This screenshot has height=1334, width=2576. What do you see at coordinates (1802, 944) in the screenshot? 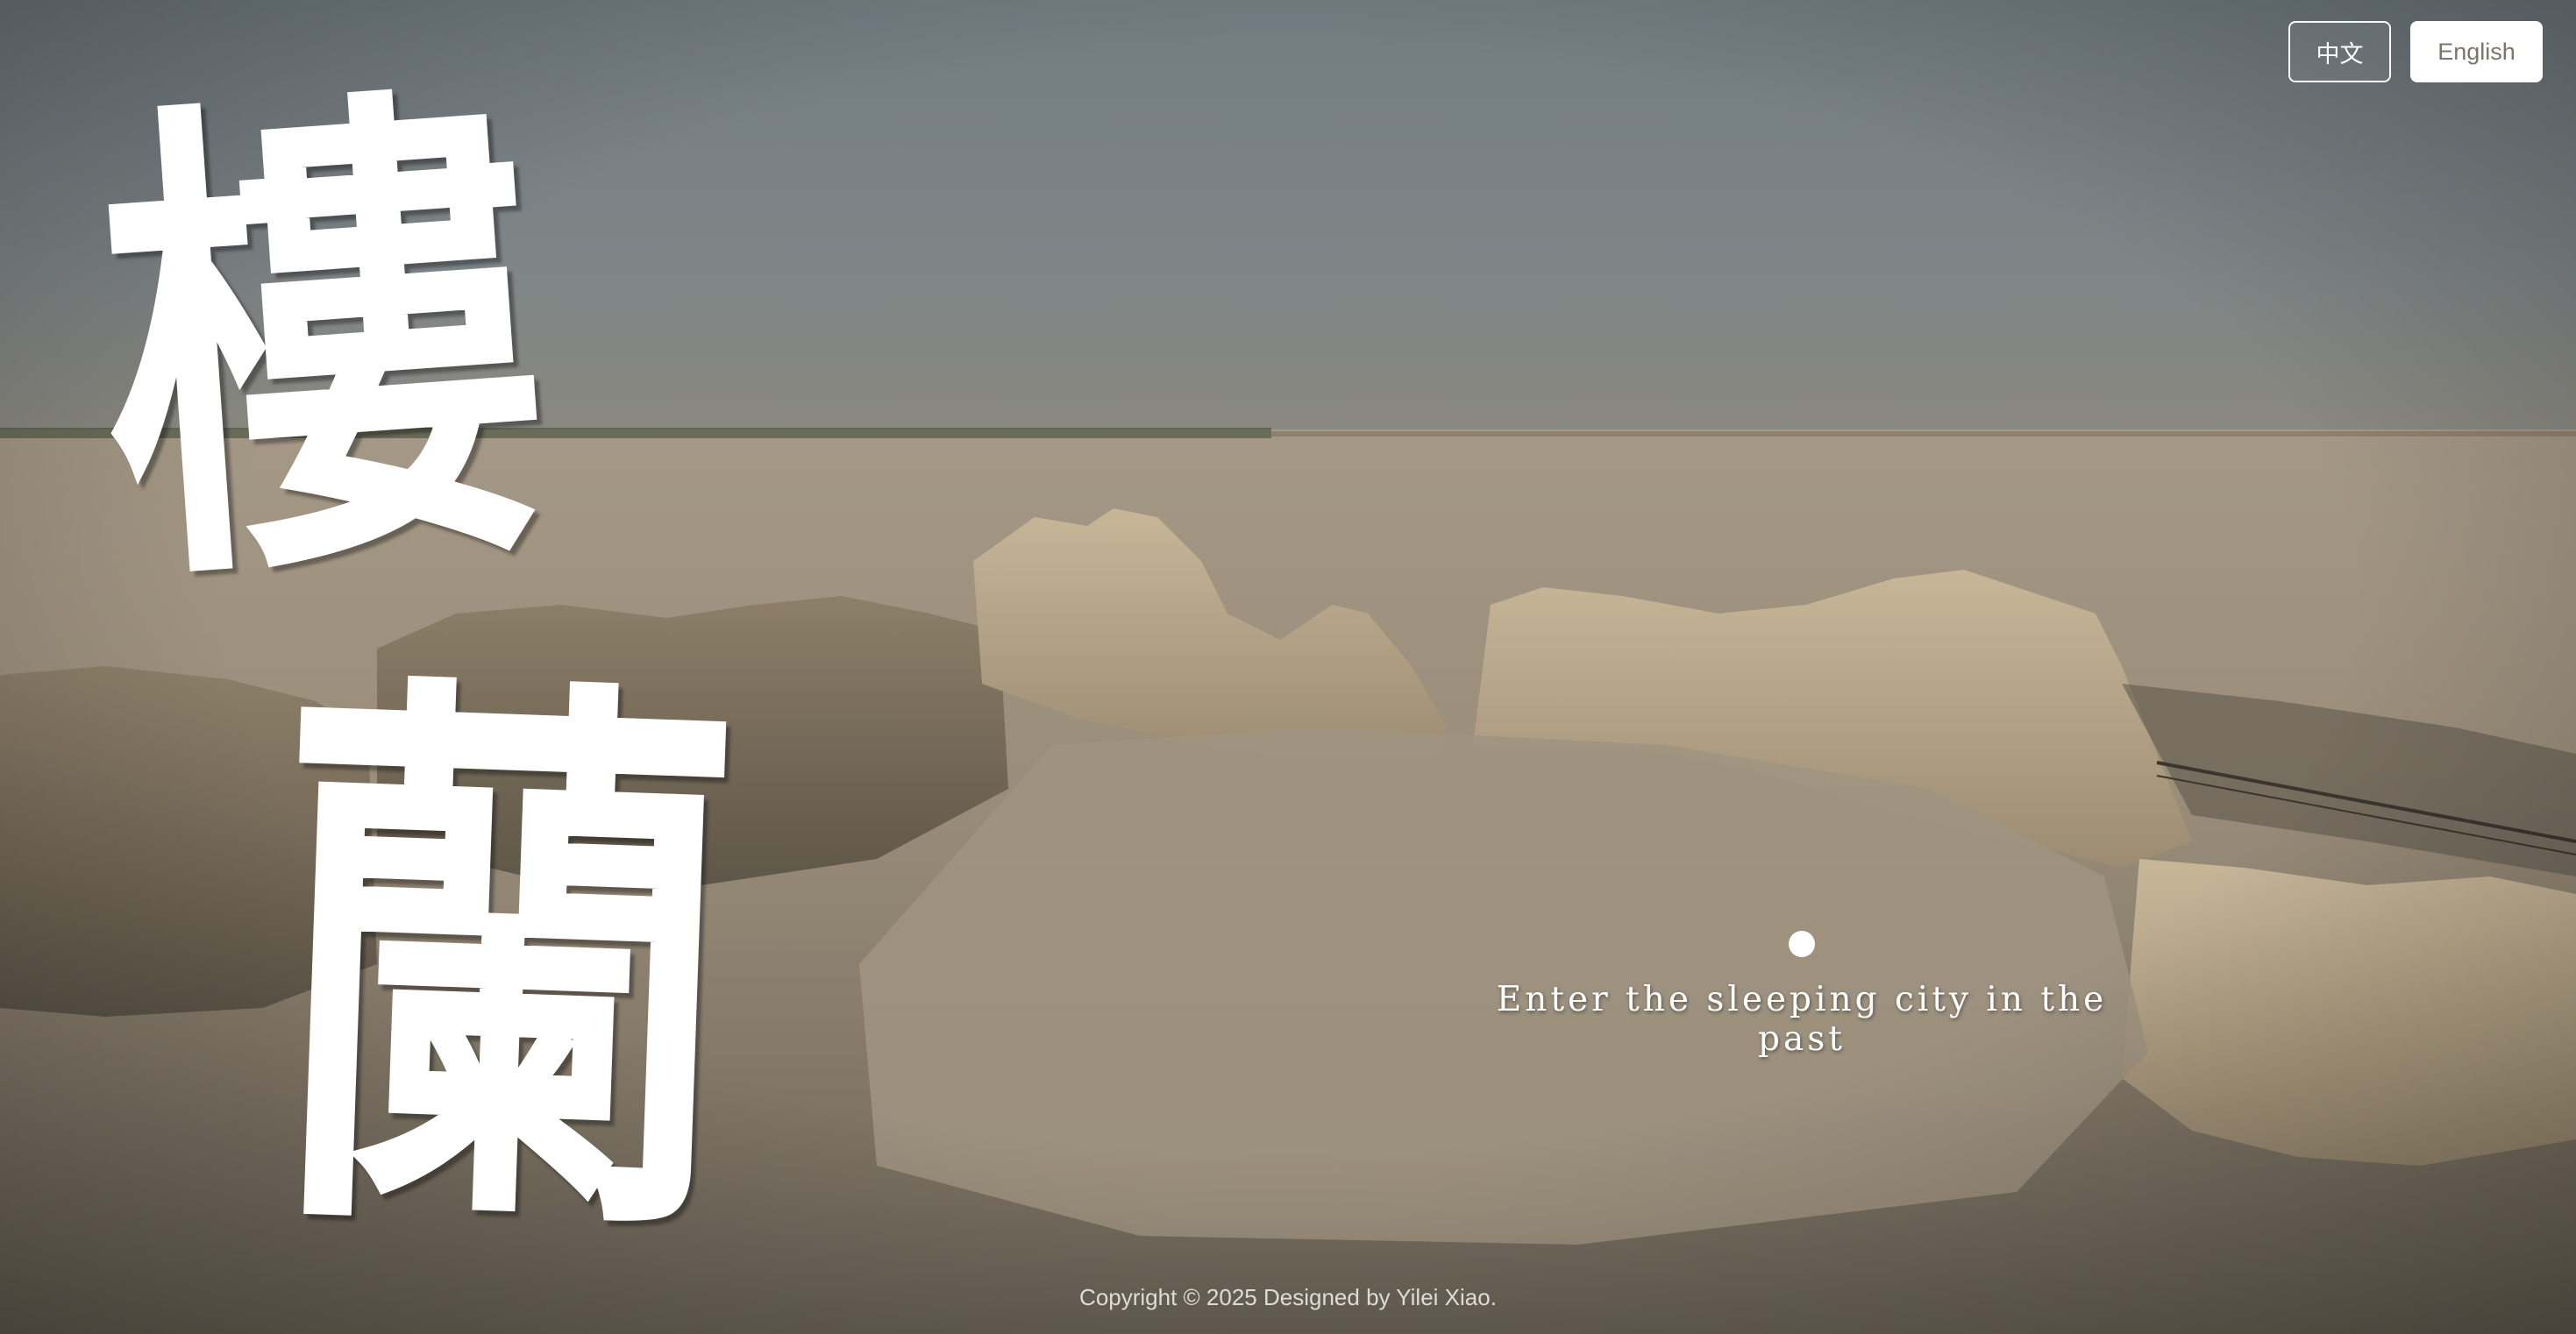
I see `enter-dot-button` at bounding box center [1802, 944].